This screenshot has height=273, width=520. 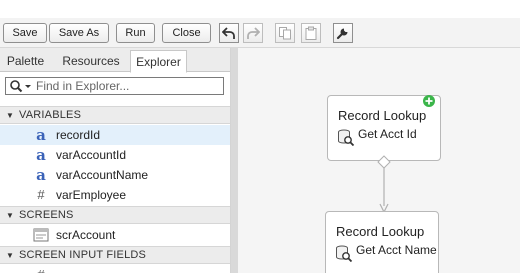 I want to click on list-item: a varAccountId, so click(x=115, y=155).